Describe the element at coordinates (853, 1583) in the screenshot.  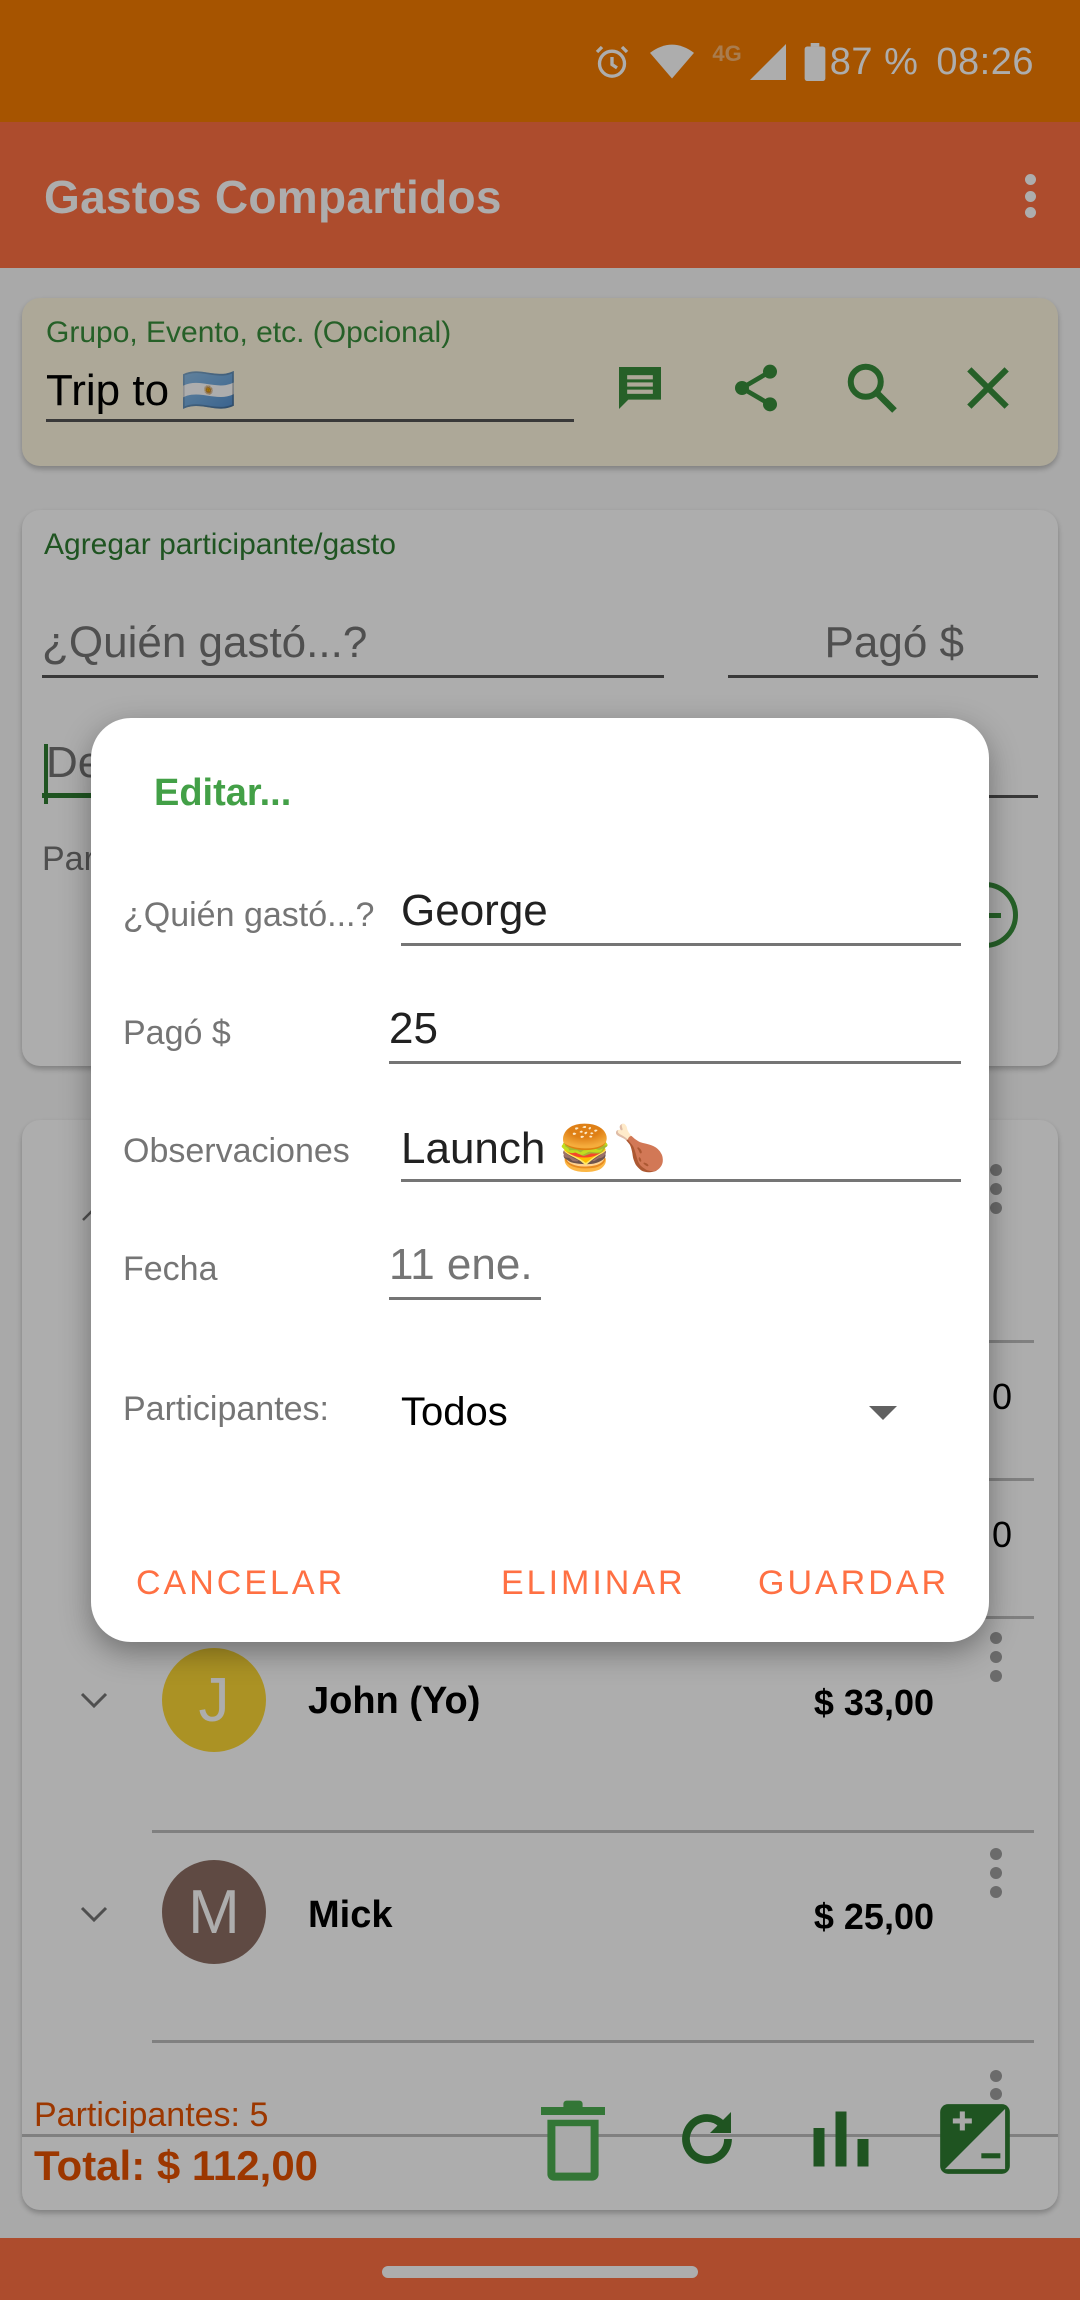
I see `save-button: GUARDAR` at that location.